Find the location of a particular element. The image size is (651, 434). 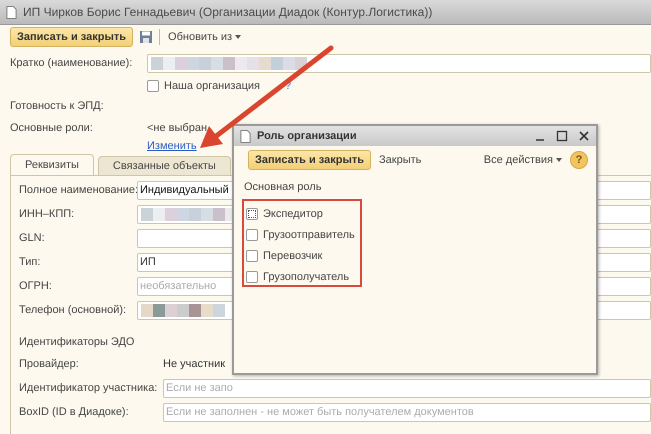

update-from-menu: Обновить из is located at coordinates (205, 37).